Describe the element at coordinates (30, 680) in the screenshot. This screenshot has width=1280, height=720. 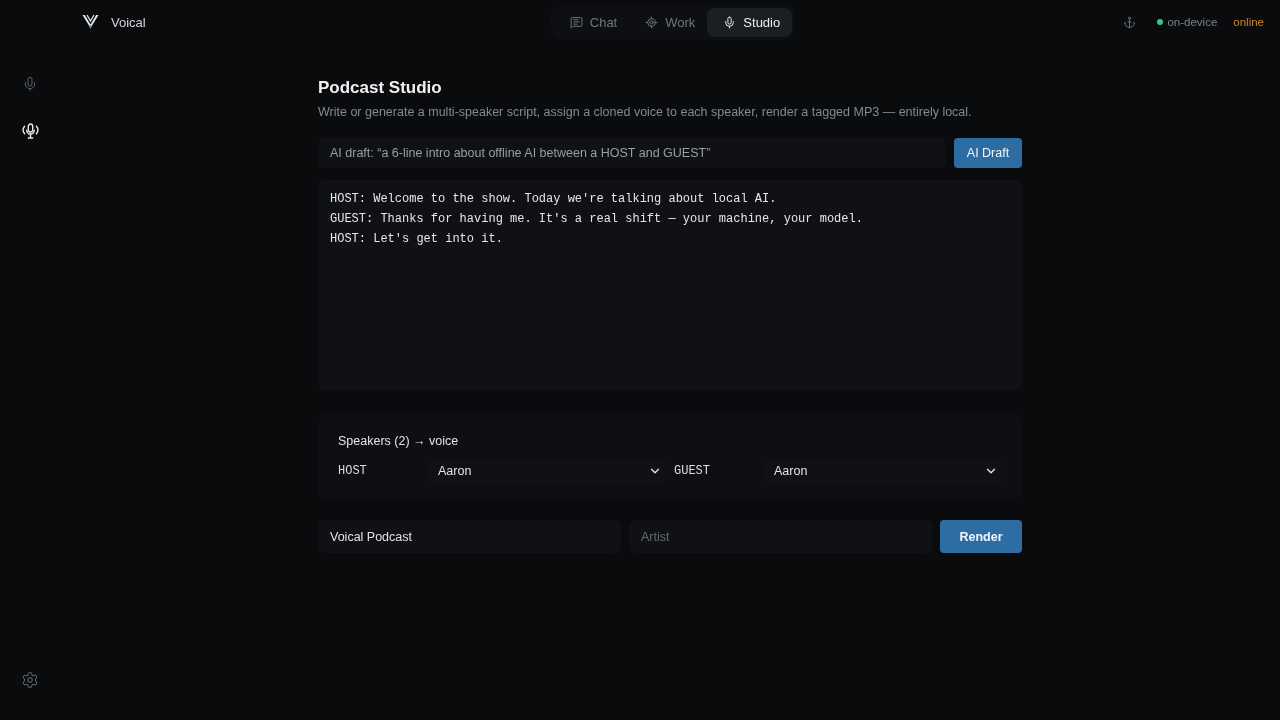
I see `settings-icon` at that location.